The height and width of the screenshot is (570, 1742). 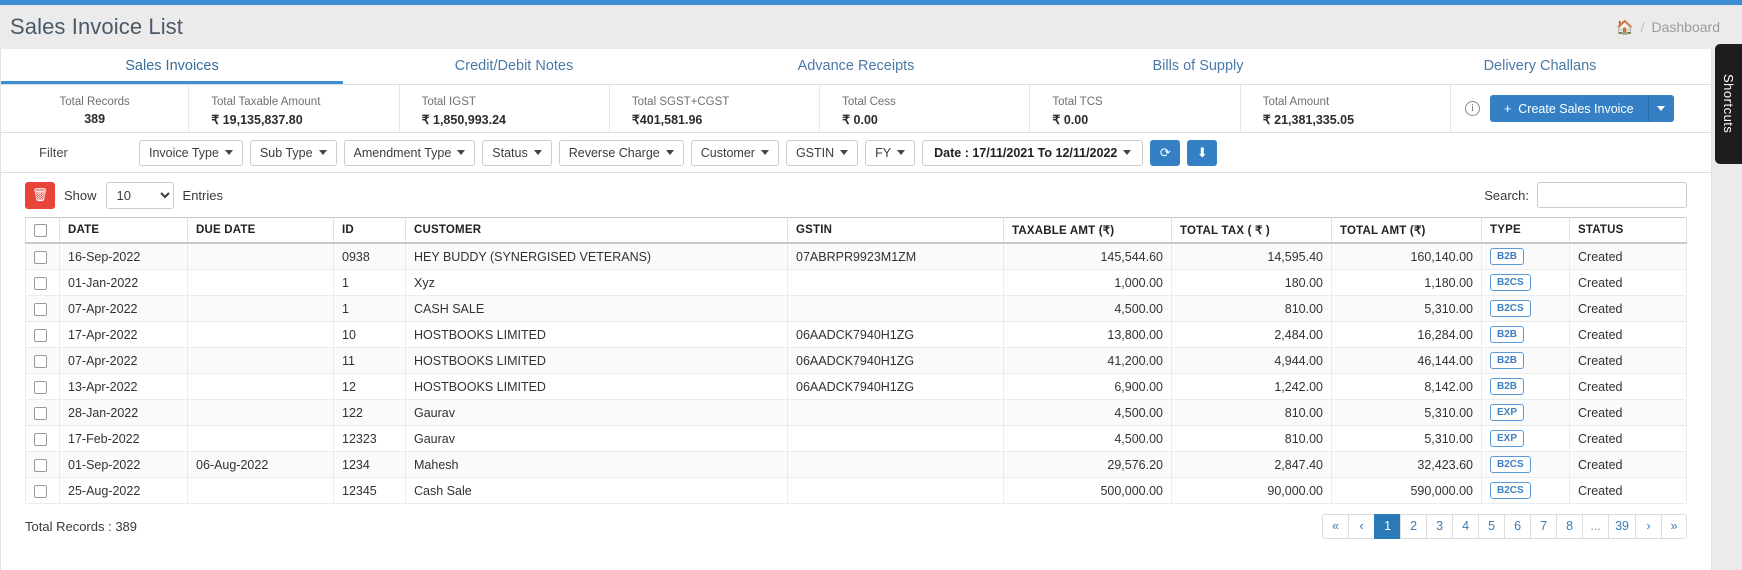 What do you see at coordinates (123, 230) in the screenshot?
I see `col-date: DATE` at bounding box center [123, 230].